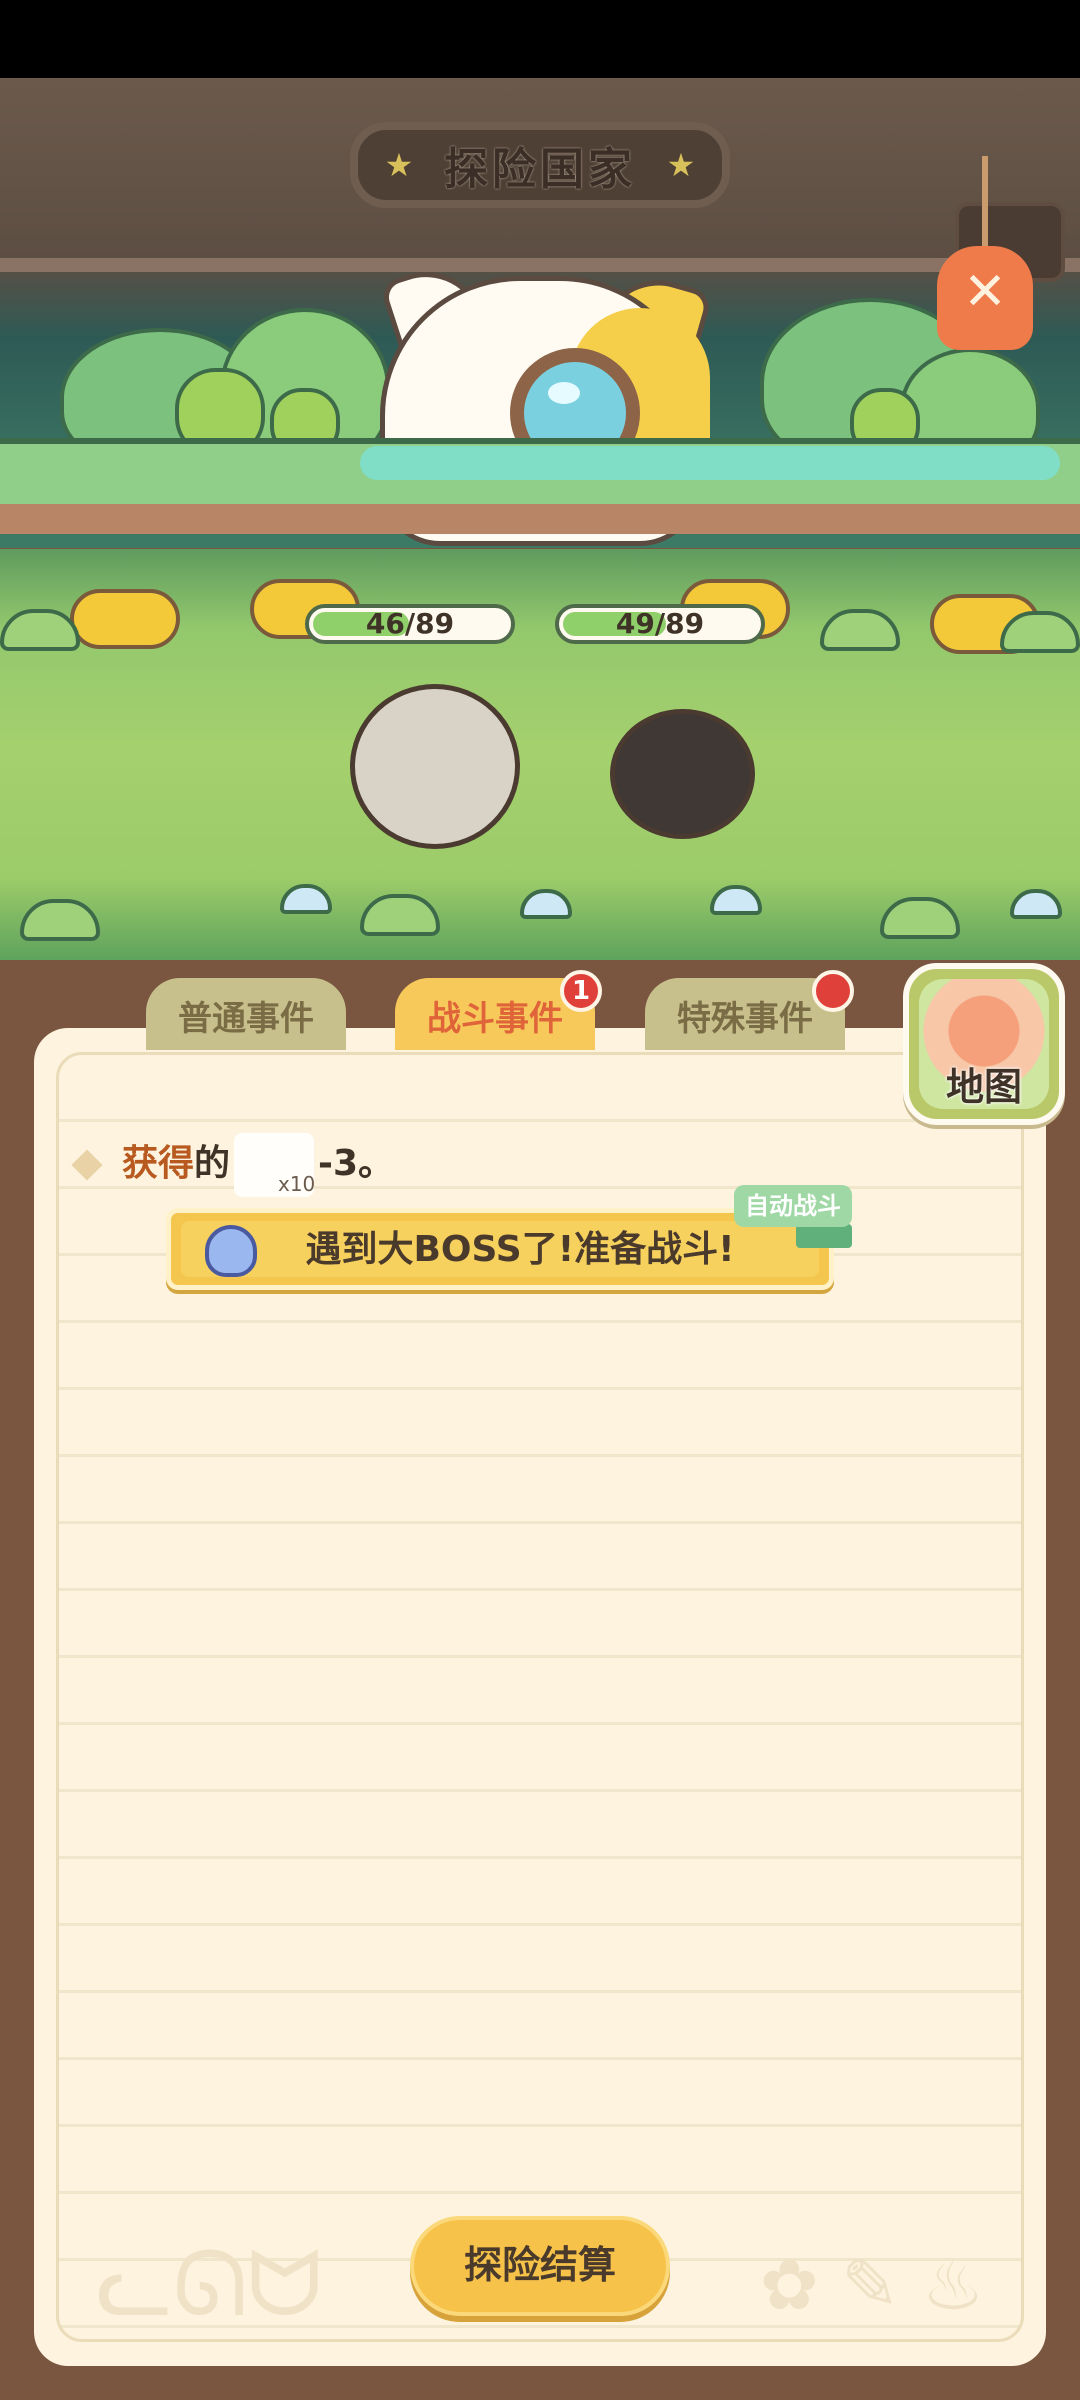 The width and height of the screenshot is (1080, 2400). Describe the element at coordinates (209, 2284) in the screenshot. I see `cat-doodle-icon: ᓚᘏᗢ` at that location.